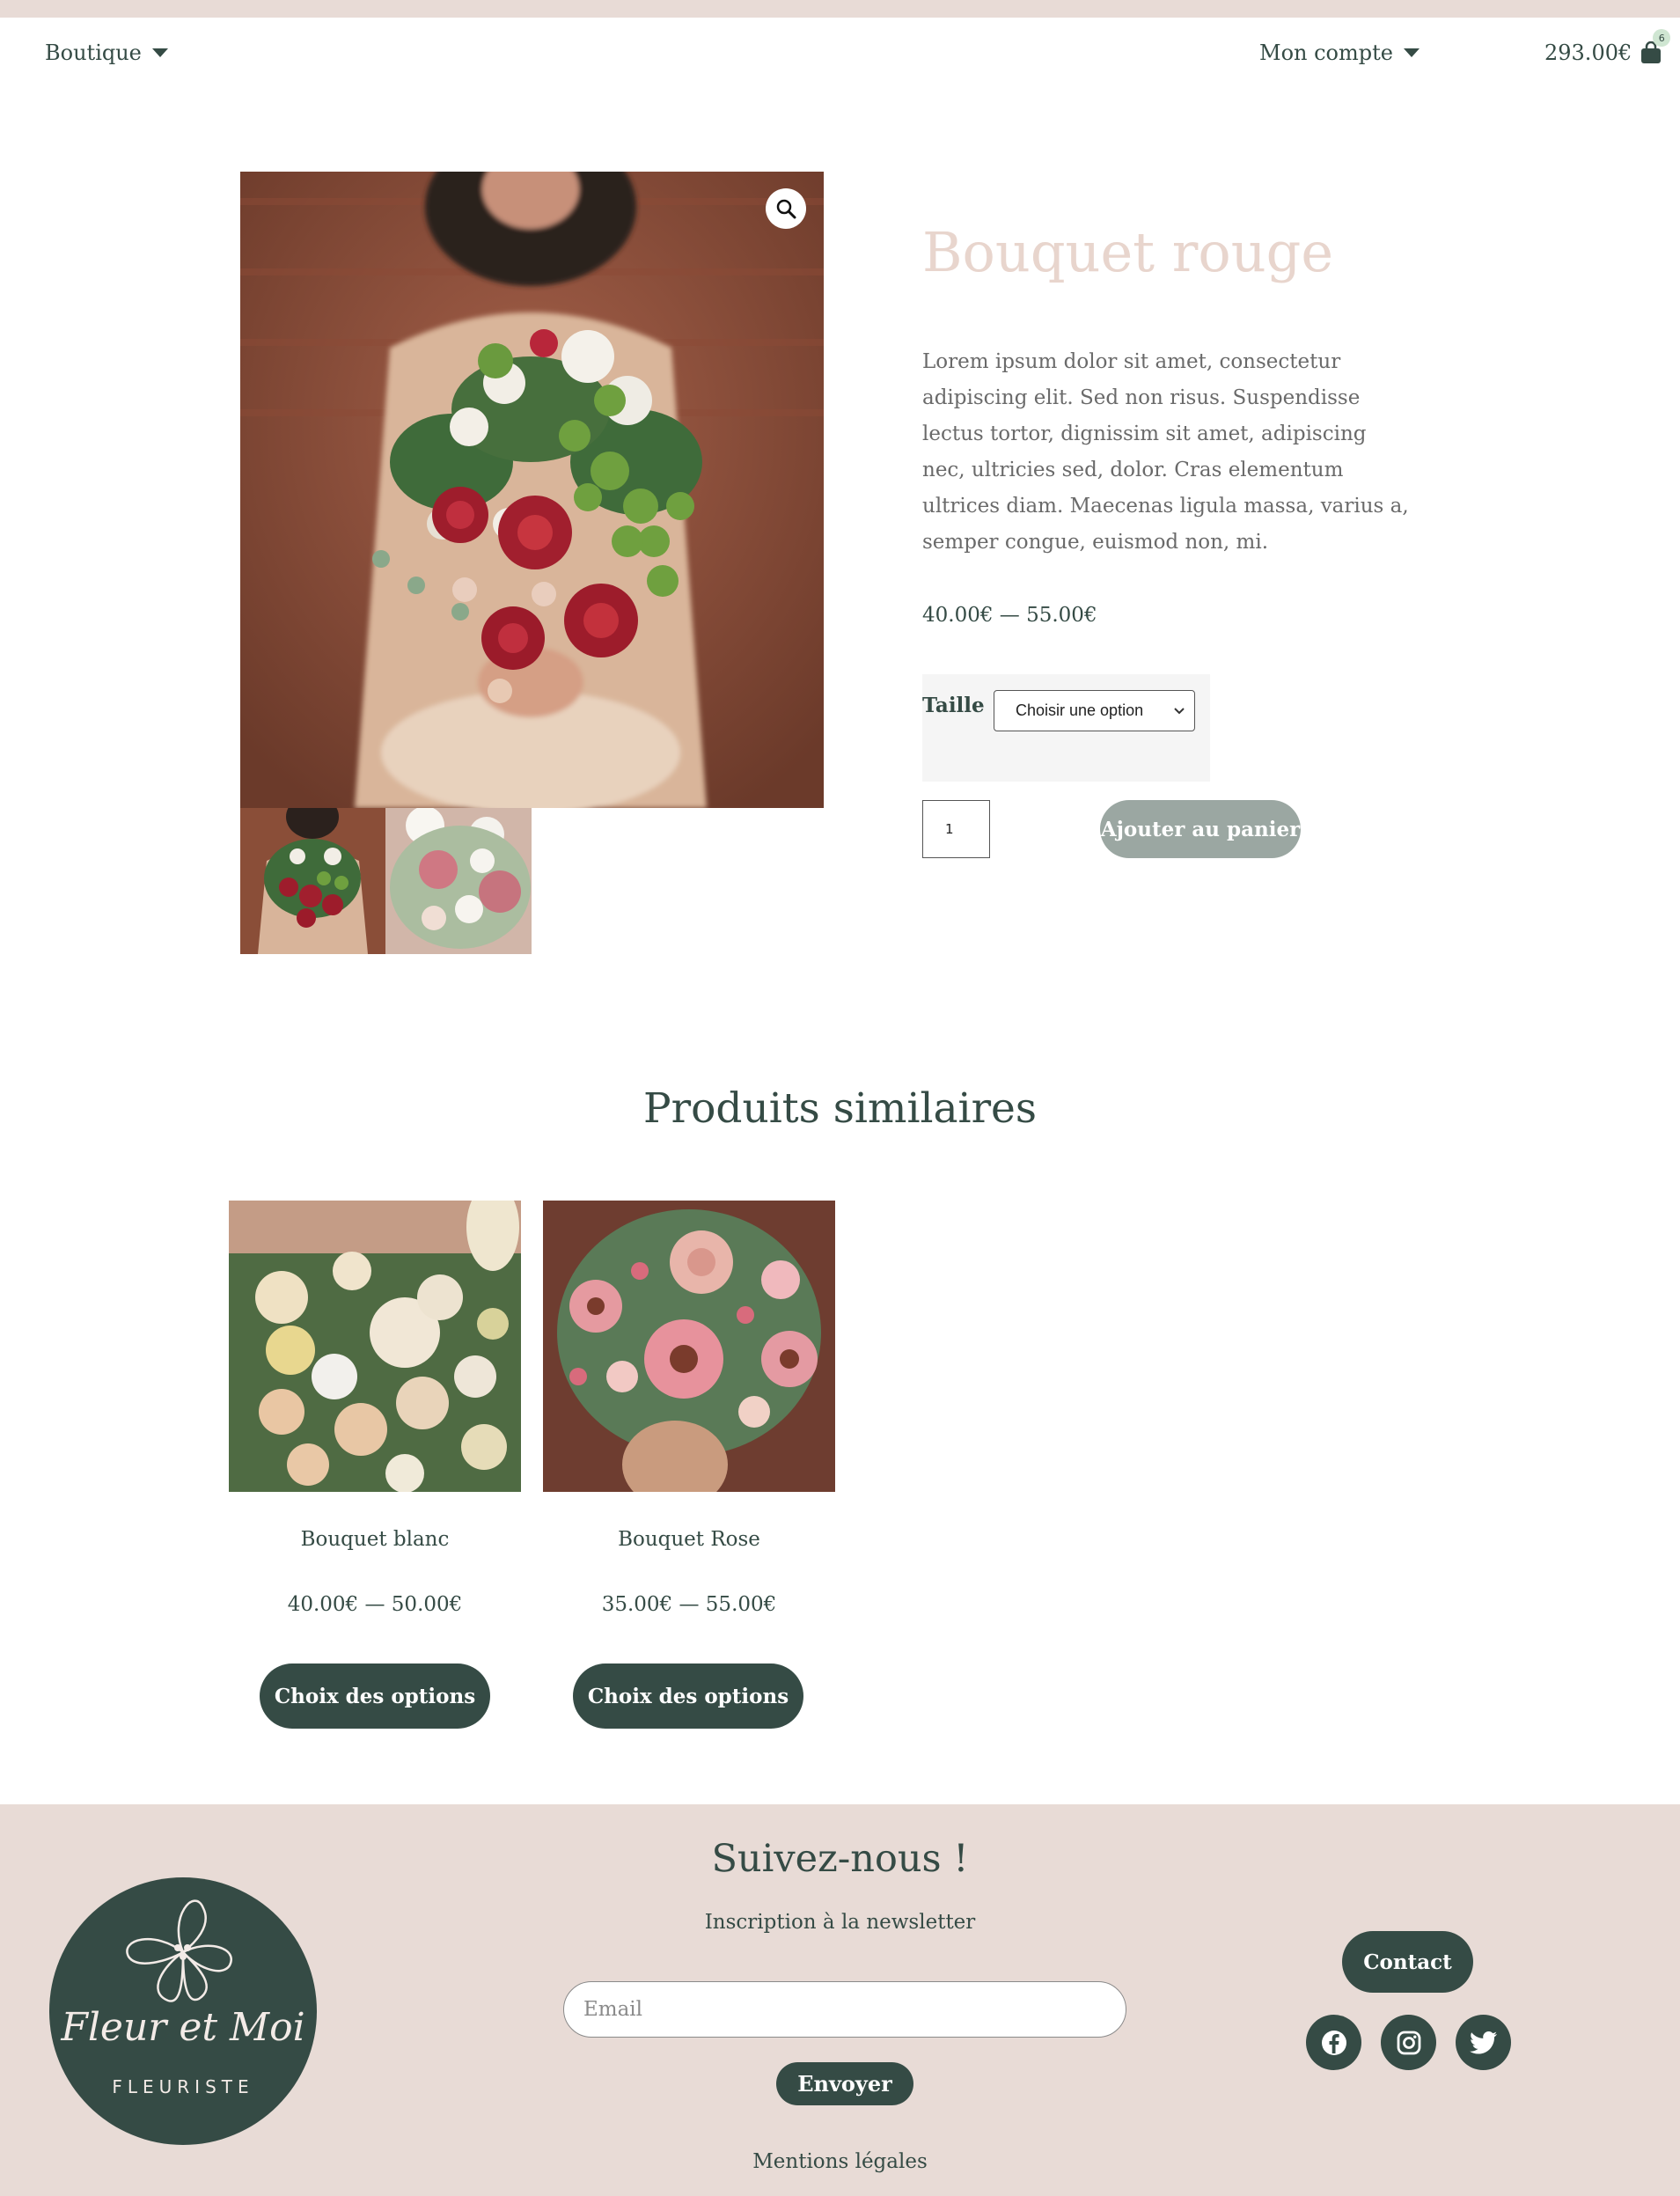  I want to click on logo-script-text: Fleur et Moi, so click(183, 2028).